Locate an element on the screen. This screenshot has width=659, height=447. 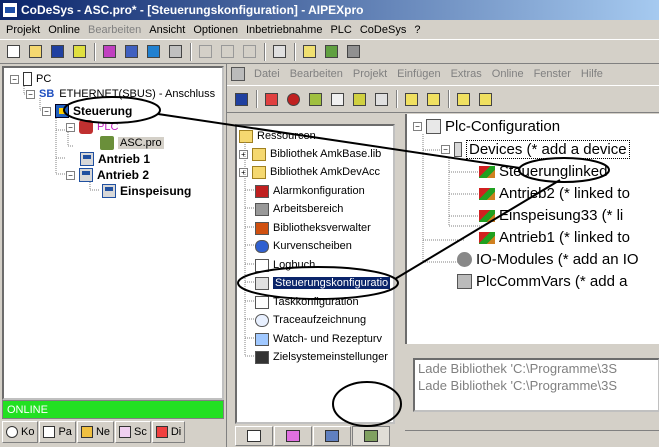
child-menu-bearbeiten: Bearbeiten is located at coordinates (316, 74).